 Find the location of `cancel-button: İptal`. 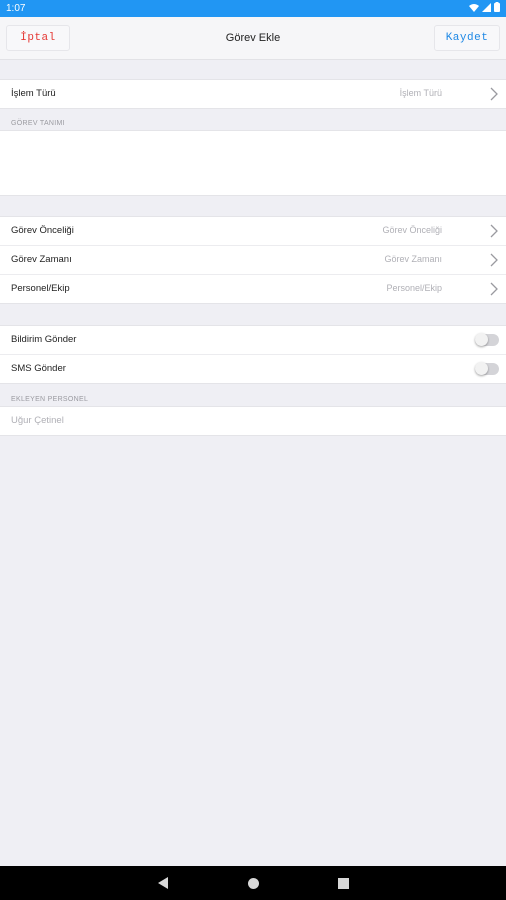

cancel-button: İptal is located at coordinates (38, 38).